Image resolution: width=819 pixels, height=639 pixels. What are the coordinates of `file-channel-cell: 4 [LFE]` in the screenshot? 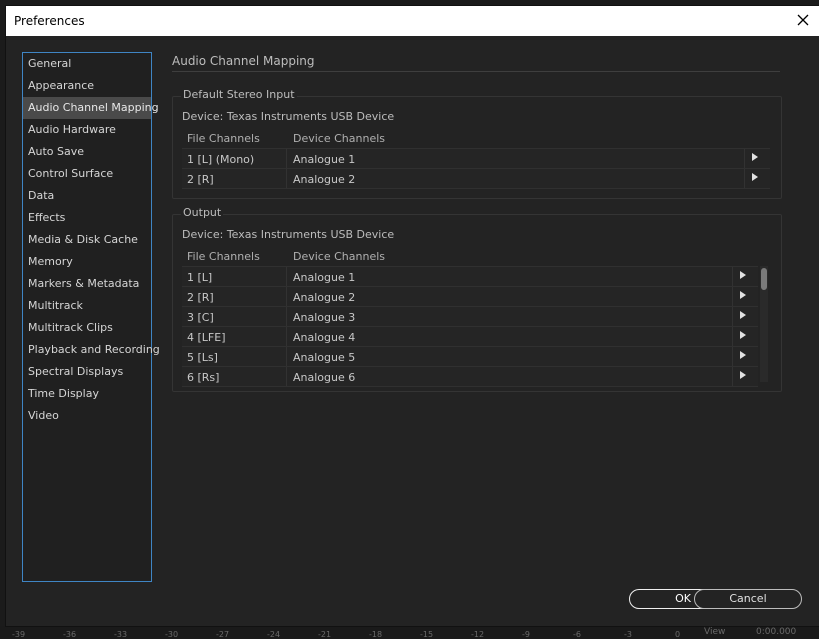 It's located at (206, 337).